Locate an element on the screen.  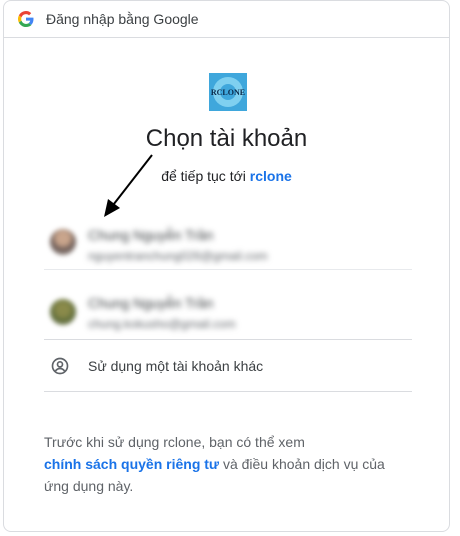
rclone-logo-text: RCLONE is located at coordinates (228, 92).